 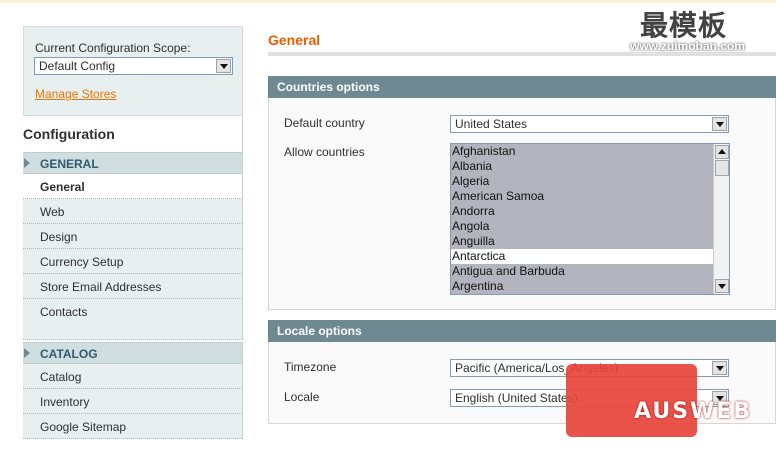 I want to click on allow-countries-label: Allow countries, so click(x=324, y=152).